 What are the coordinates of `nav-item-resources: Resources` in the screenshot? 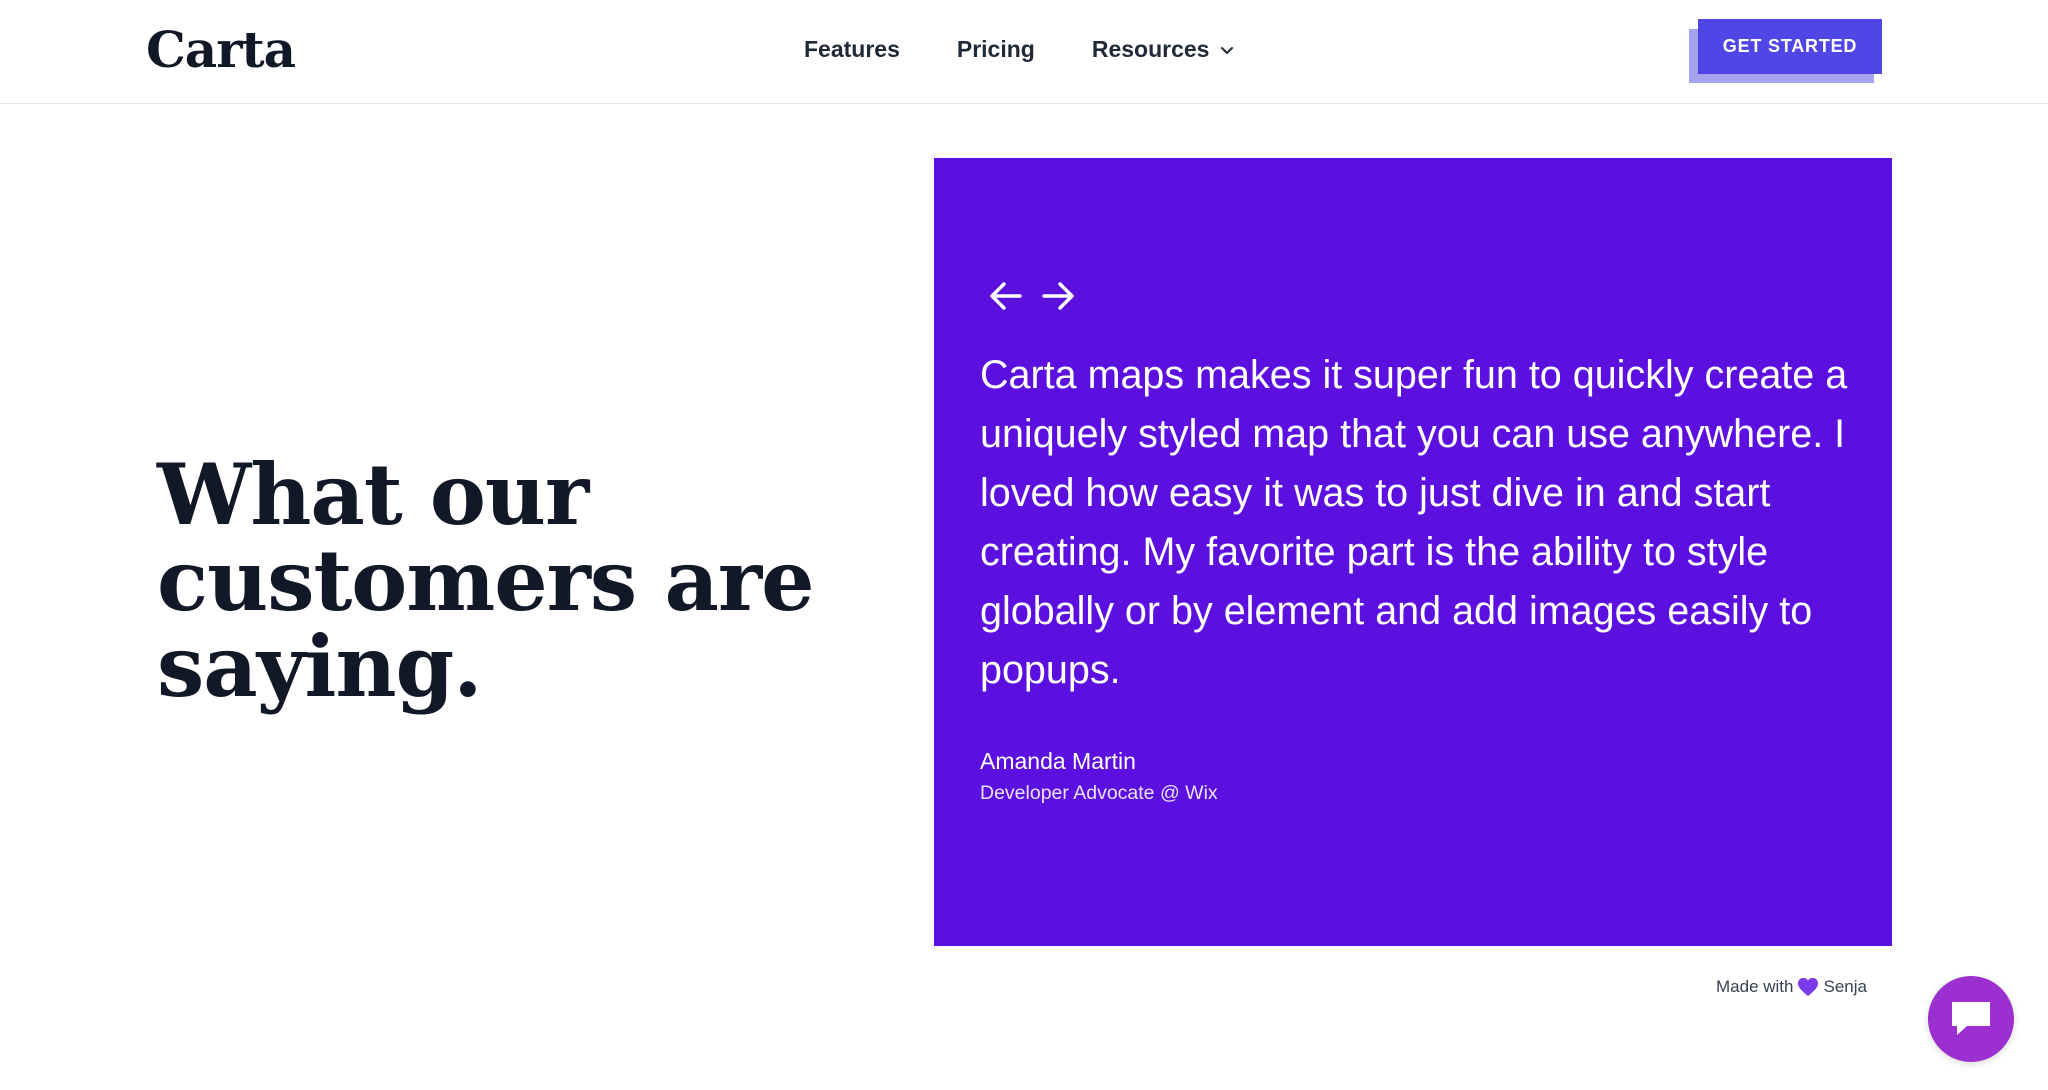 It's located at (1164, 49).